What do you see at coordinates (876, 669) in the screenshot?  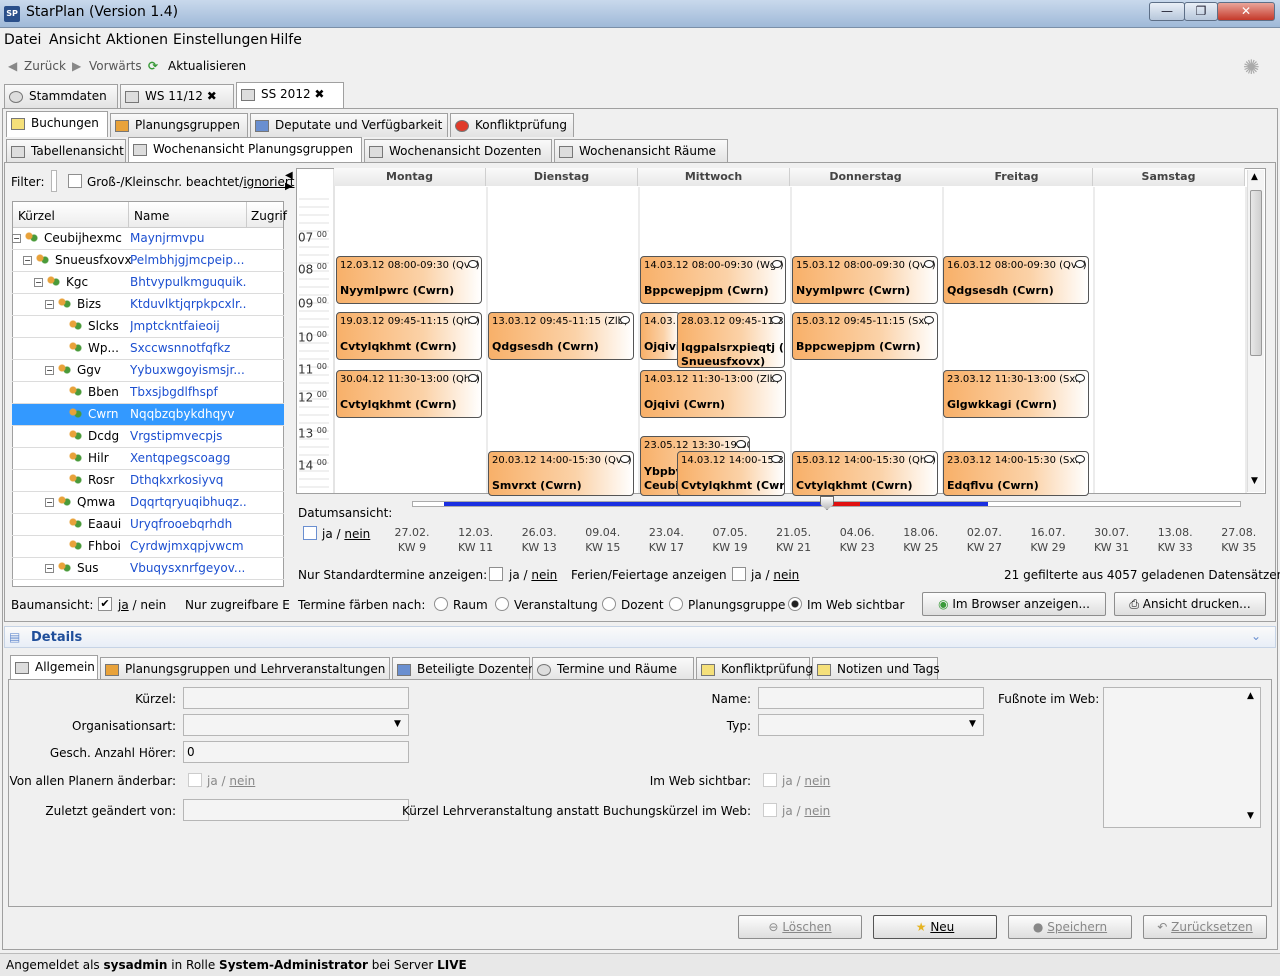 I see `tab-notizen-tags: Notizen und Tags` at bounding box center [876, 669].